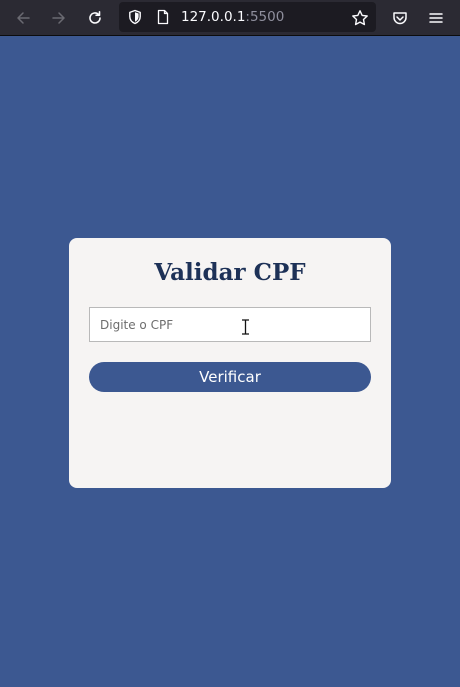 The height and width of the screenshot is (687, 460). Describe the element at coordinates (245, 327) in the screenshot. I see `text-cursor-icon` at that location.